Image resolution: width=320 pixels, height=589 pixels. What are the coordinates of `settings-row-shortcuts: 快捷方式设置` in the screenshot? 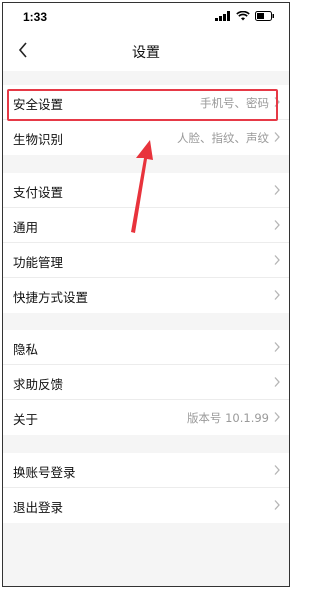 It's located at (146, 295).